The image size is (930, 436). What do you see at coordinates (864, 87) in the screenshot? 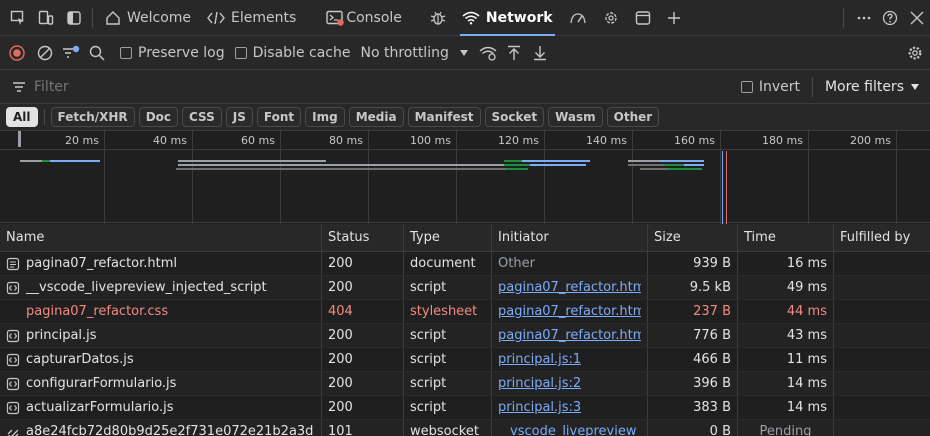
I see `more-filters-button: More filters` at bounding box center [864, 87].